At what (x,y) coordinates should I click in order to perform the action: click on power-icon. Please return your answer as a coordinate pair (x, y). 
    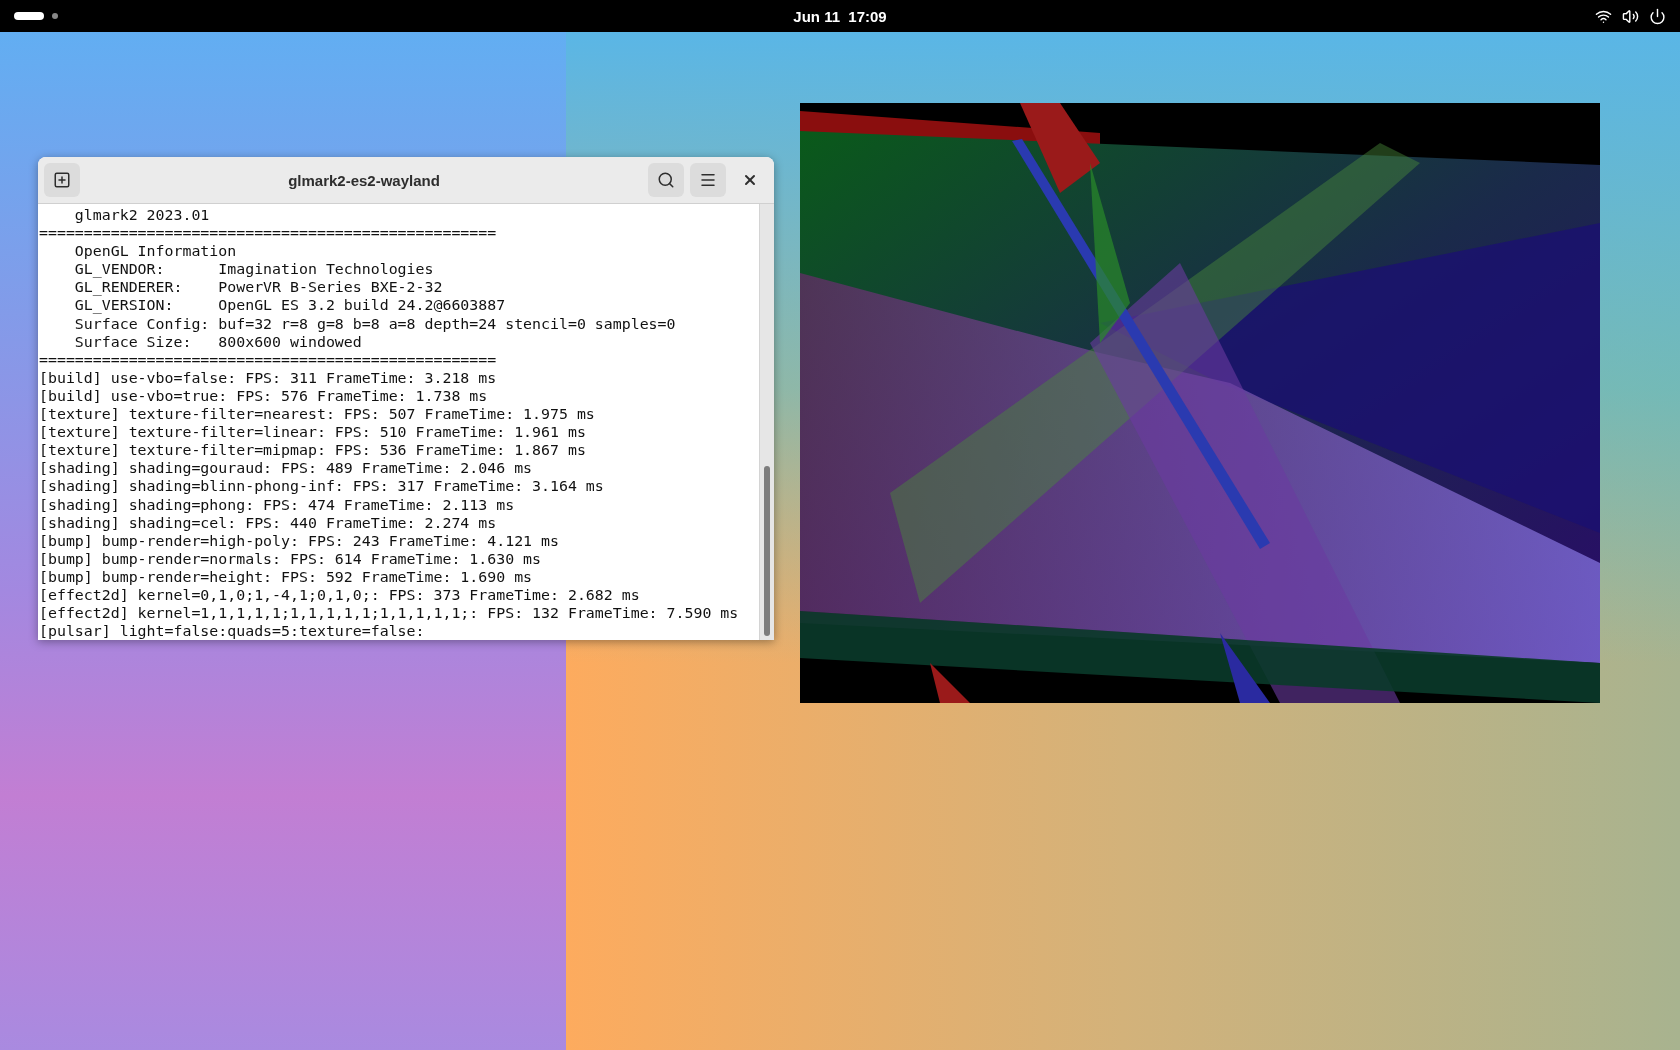
    Looking at the image, I should click on (1657, 16).